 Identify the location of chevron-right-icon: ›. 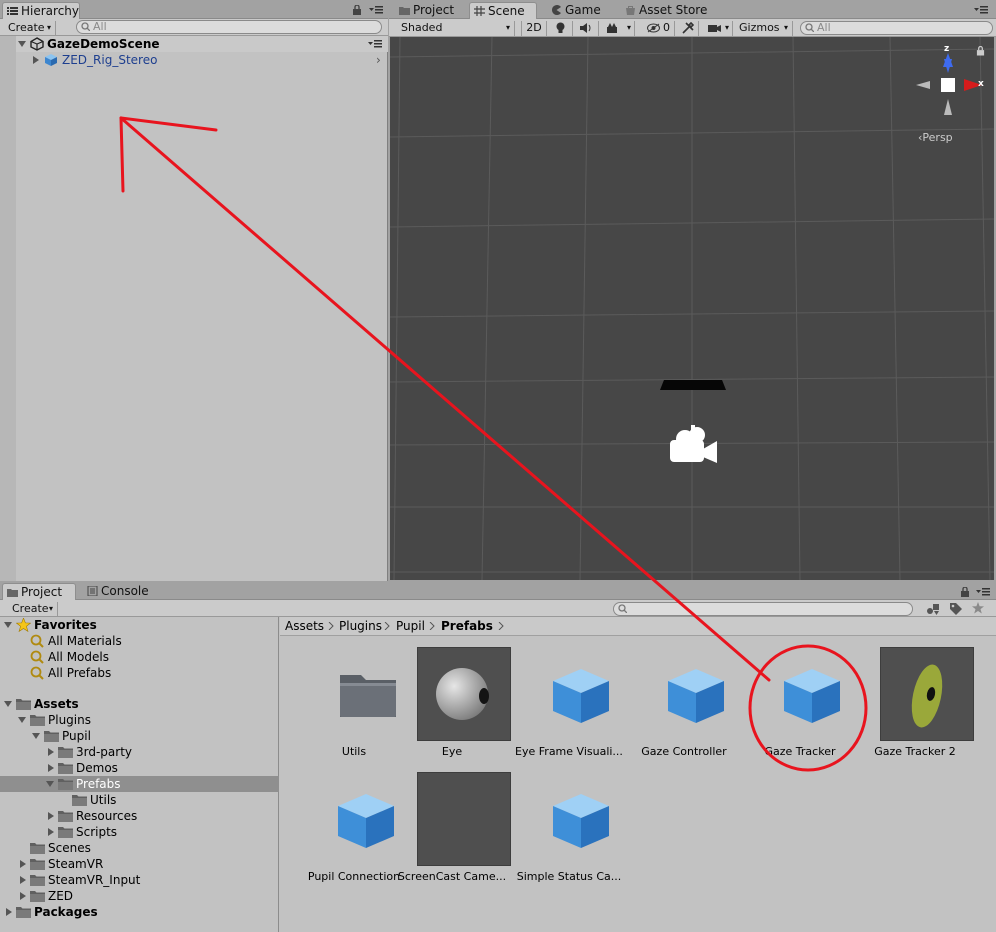
(378, 60).